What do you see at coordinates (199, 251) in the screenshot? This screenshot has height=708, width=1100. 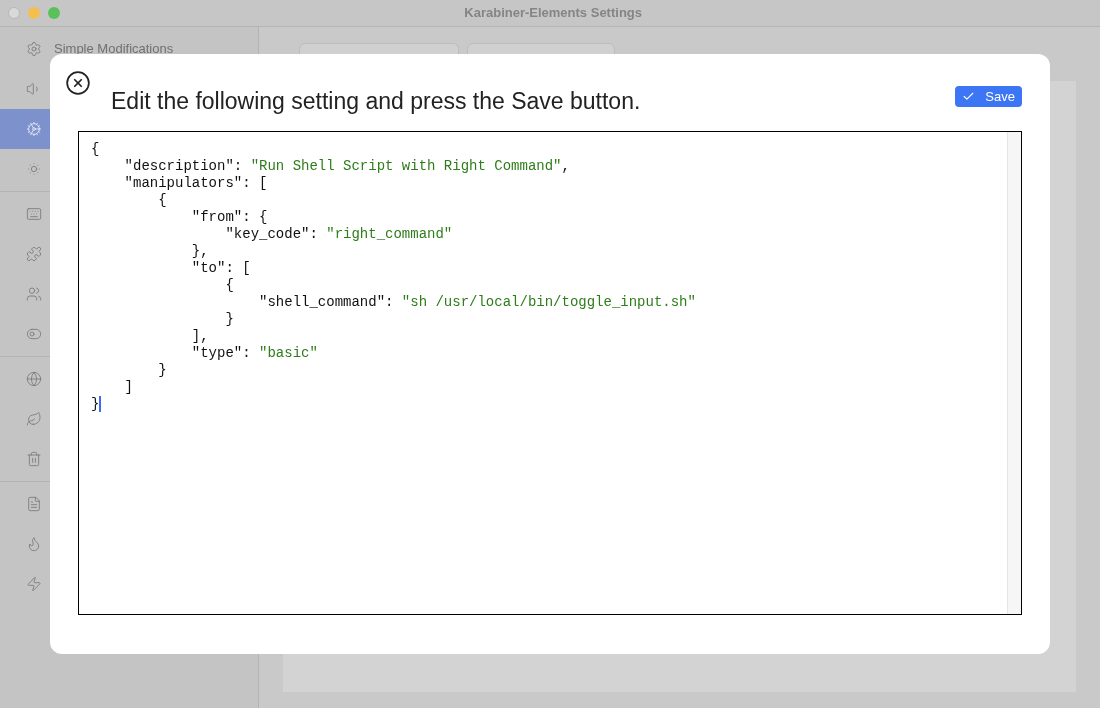 I see `code-line: },` at bounding box center [199, 251].